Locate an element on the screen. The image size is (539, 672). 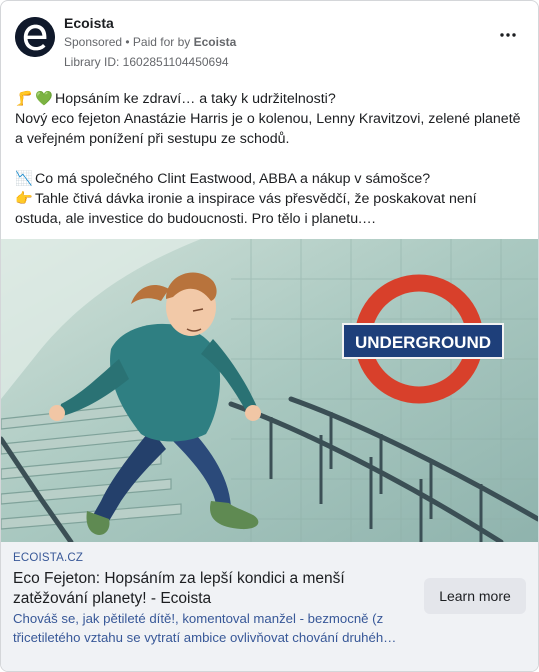
green-heart-emoji-icon: 💚 is located at coordinates (44, 99).